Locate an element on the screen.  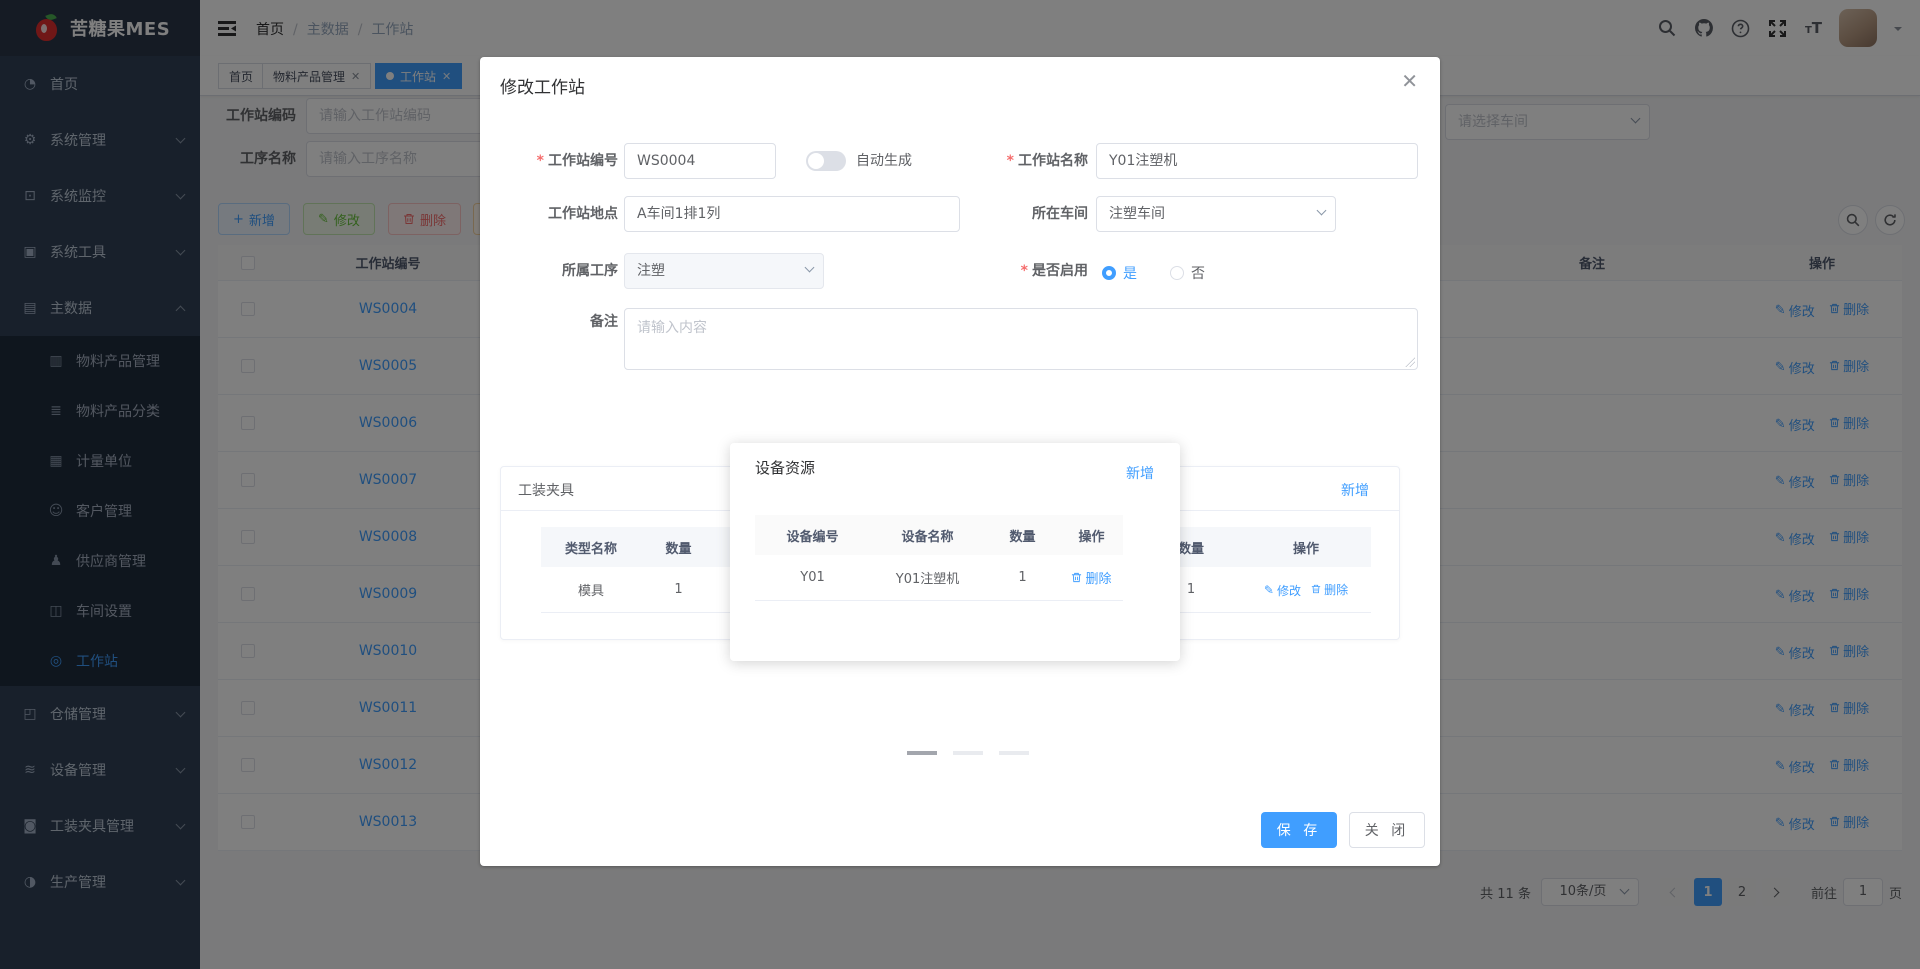
fixture-qty: 1 is located at coordinates (678, 589).